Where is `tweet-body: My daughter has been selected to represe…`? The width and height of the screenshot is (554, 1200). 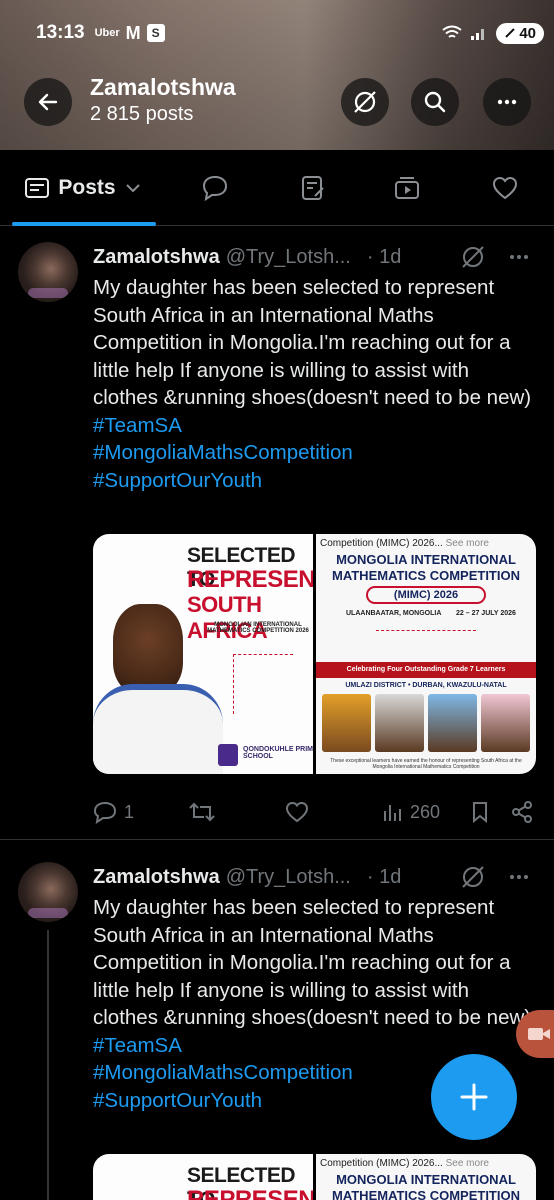
tweet-body: My daughter has been selected to represe… is located at coordinates (312, 342).